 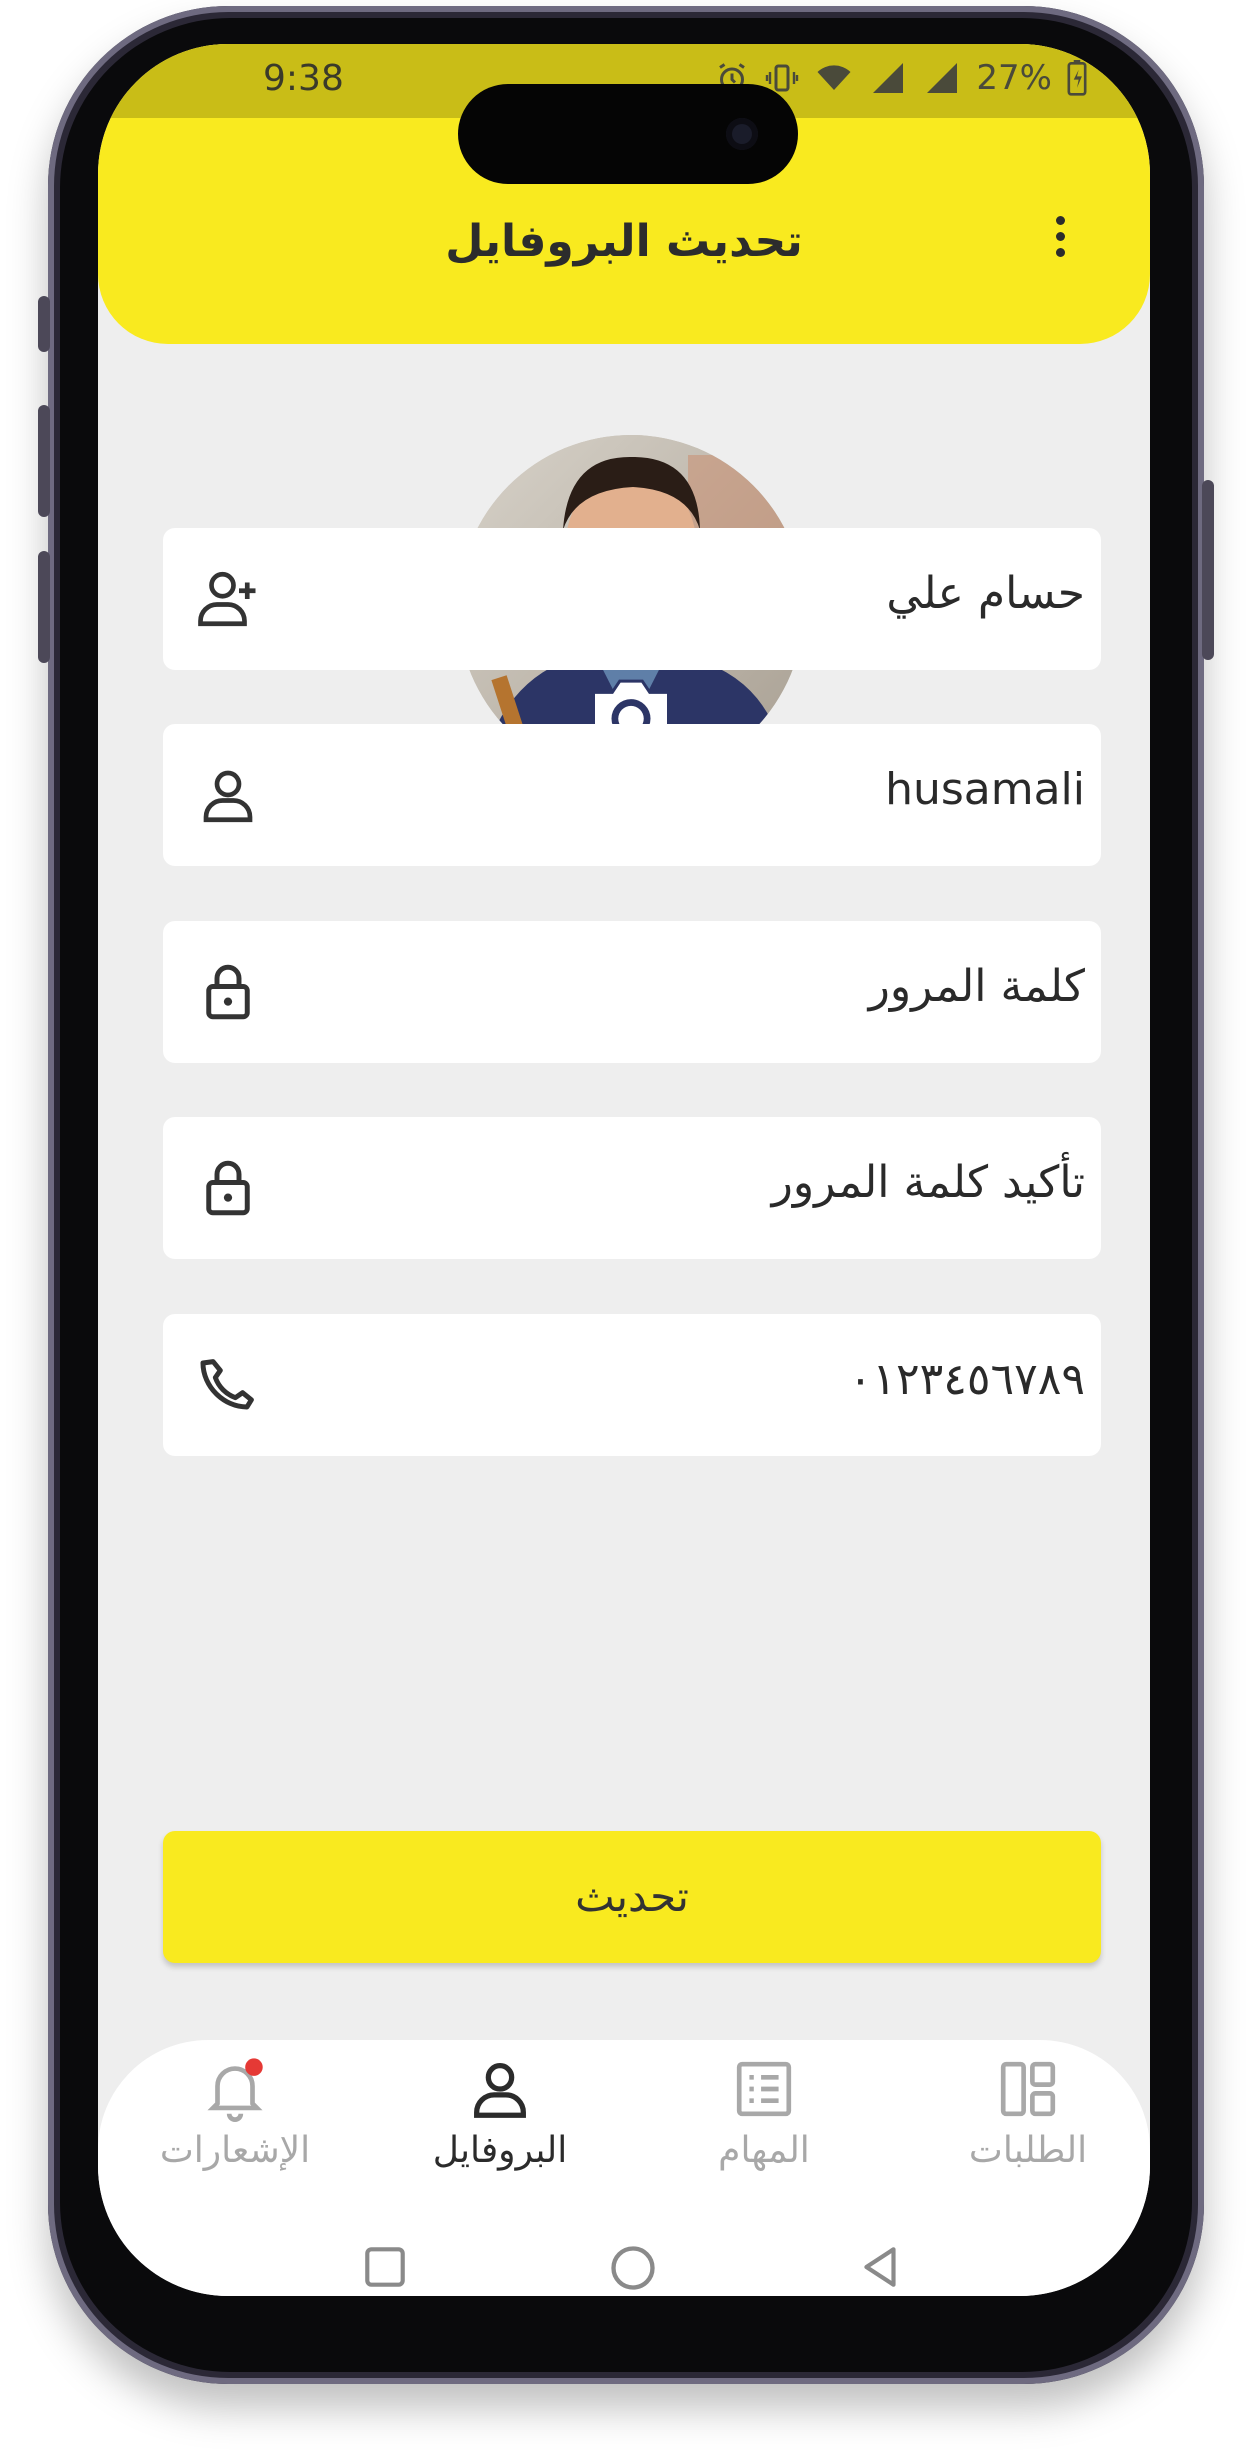 What do you see at coordinates (44, 324) in the screenshot?
I see `action-button` at bounding box center [44, 324].